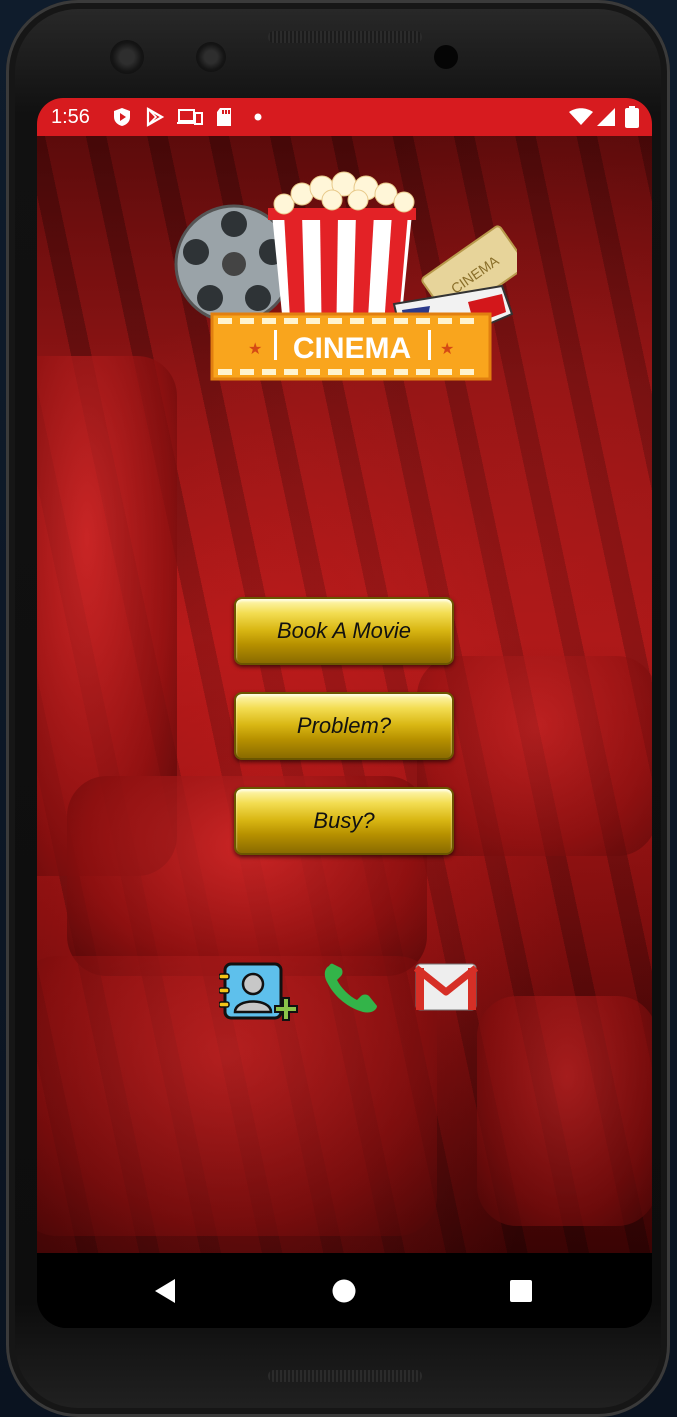 The image size is (677, 1417). I want to click on add-contact-icon, so click(259, 998).